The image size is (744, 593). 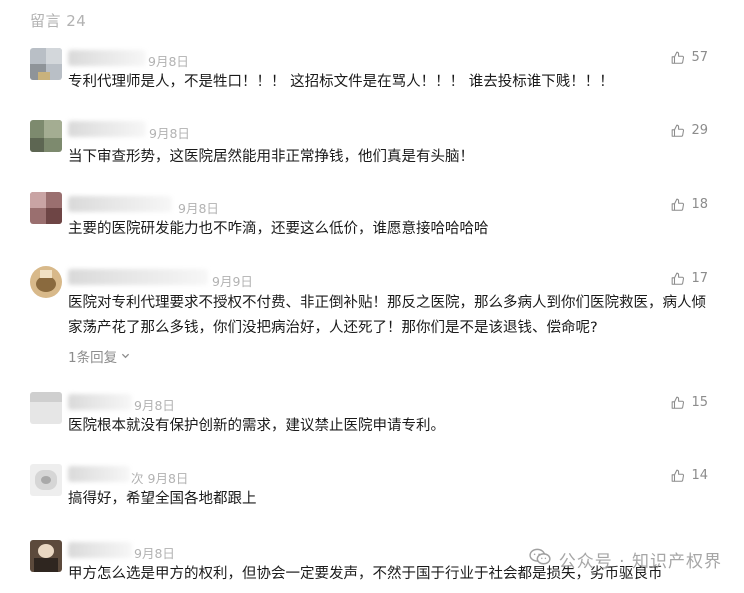 What do you see at coordinates (689, 57) in the screenshot?
I see `like-button: 57` at bounding box center [689, 57].